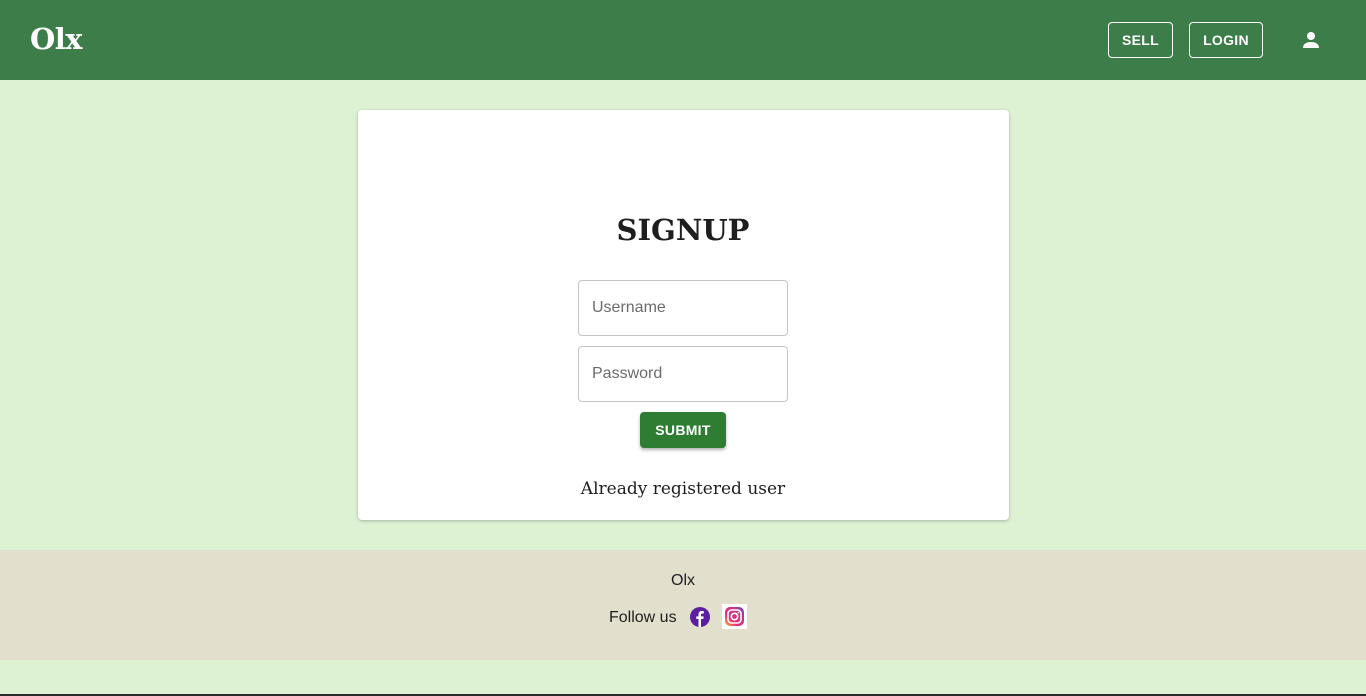 The width and height of the screenshot is (1366, 696). What do you see at coordinates (1140, 40) in the screenshot?
I see `sell-button: SELL` at bounding box center [1140, 40].